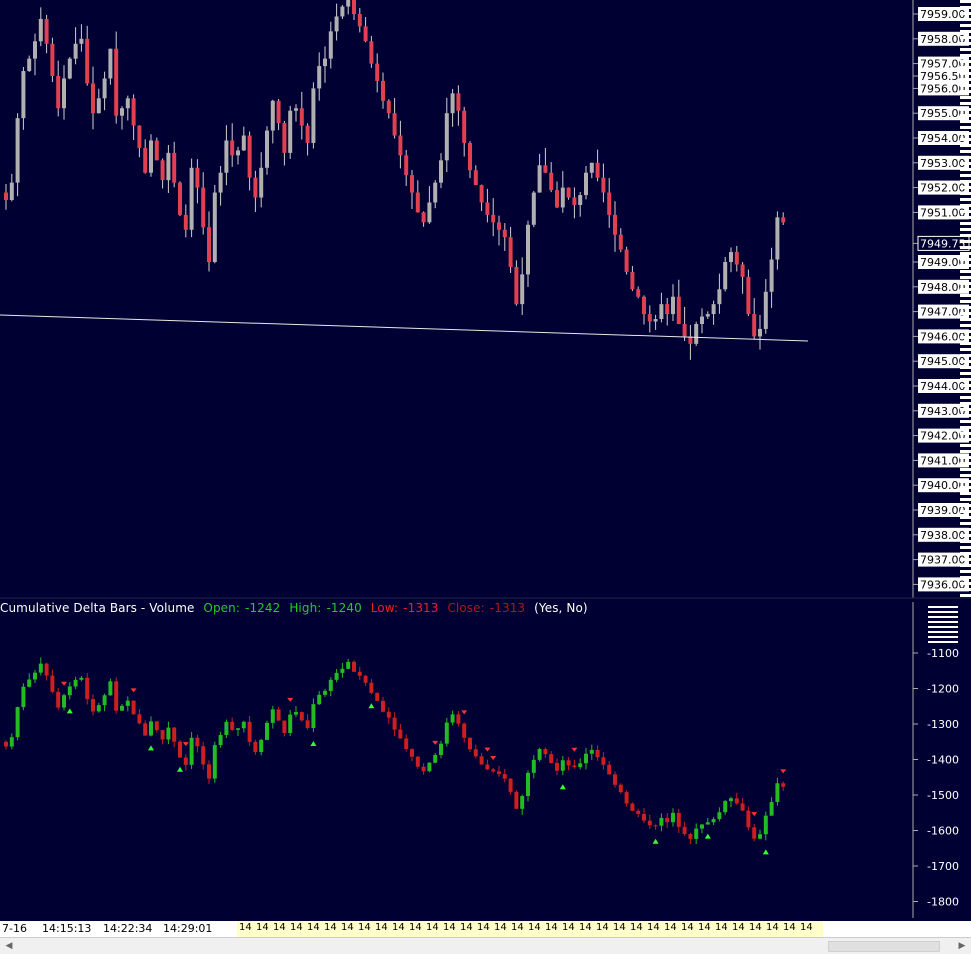 The height and width of the screenshot is (954, 971). I want to click on scrollbar-thumb, so click(884, 946).